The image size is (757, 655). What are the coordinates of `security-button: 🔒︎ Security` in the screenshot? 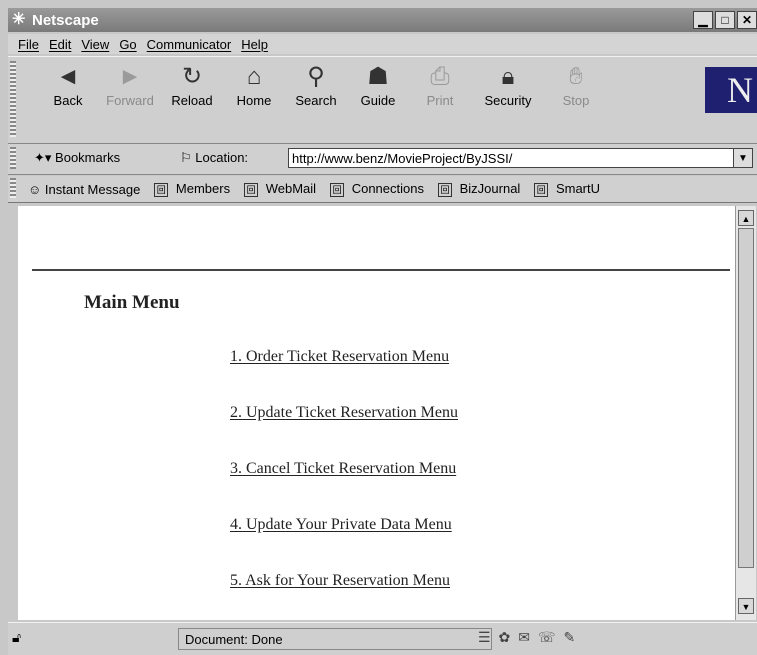 It's located at (508, 85).